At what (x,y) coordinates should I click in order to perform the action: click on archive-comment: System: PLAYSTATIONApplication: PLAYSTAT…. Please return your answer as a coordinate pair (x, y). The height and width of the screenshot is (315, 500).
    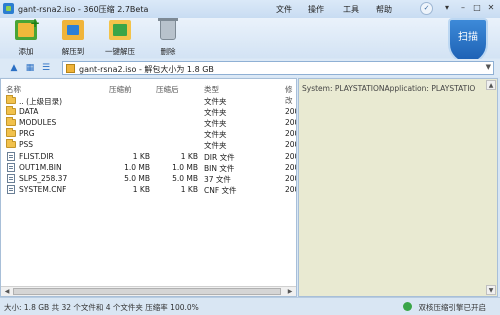
    Looking at the image, I should click on (389, 88).